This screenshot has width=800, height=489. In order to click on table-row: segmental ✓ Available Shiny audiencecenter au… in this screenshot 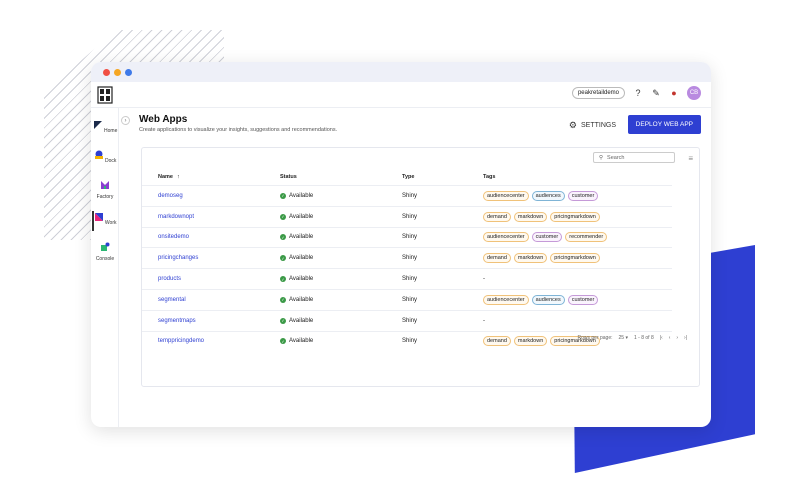, I will do `click(407, 299)`.